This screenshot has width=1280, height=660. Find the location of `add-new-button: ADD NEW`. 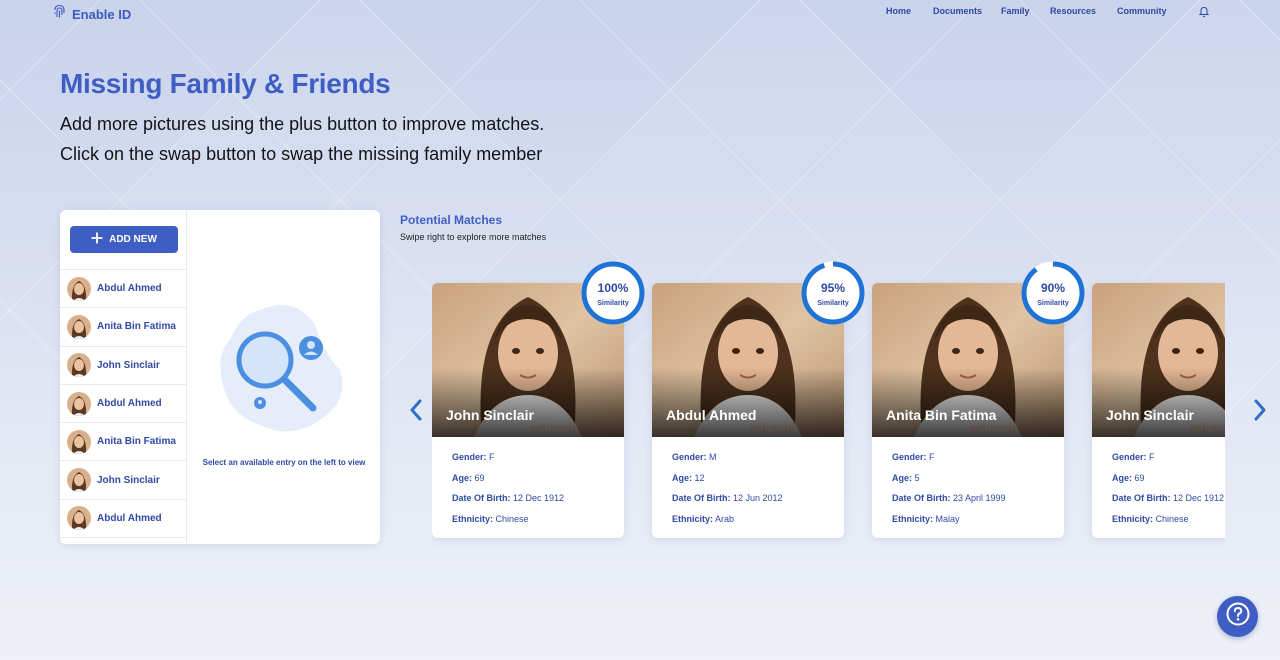

add-new-button: ADD NEW is located at coordinates (124, 239).